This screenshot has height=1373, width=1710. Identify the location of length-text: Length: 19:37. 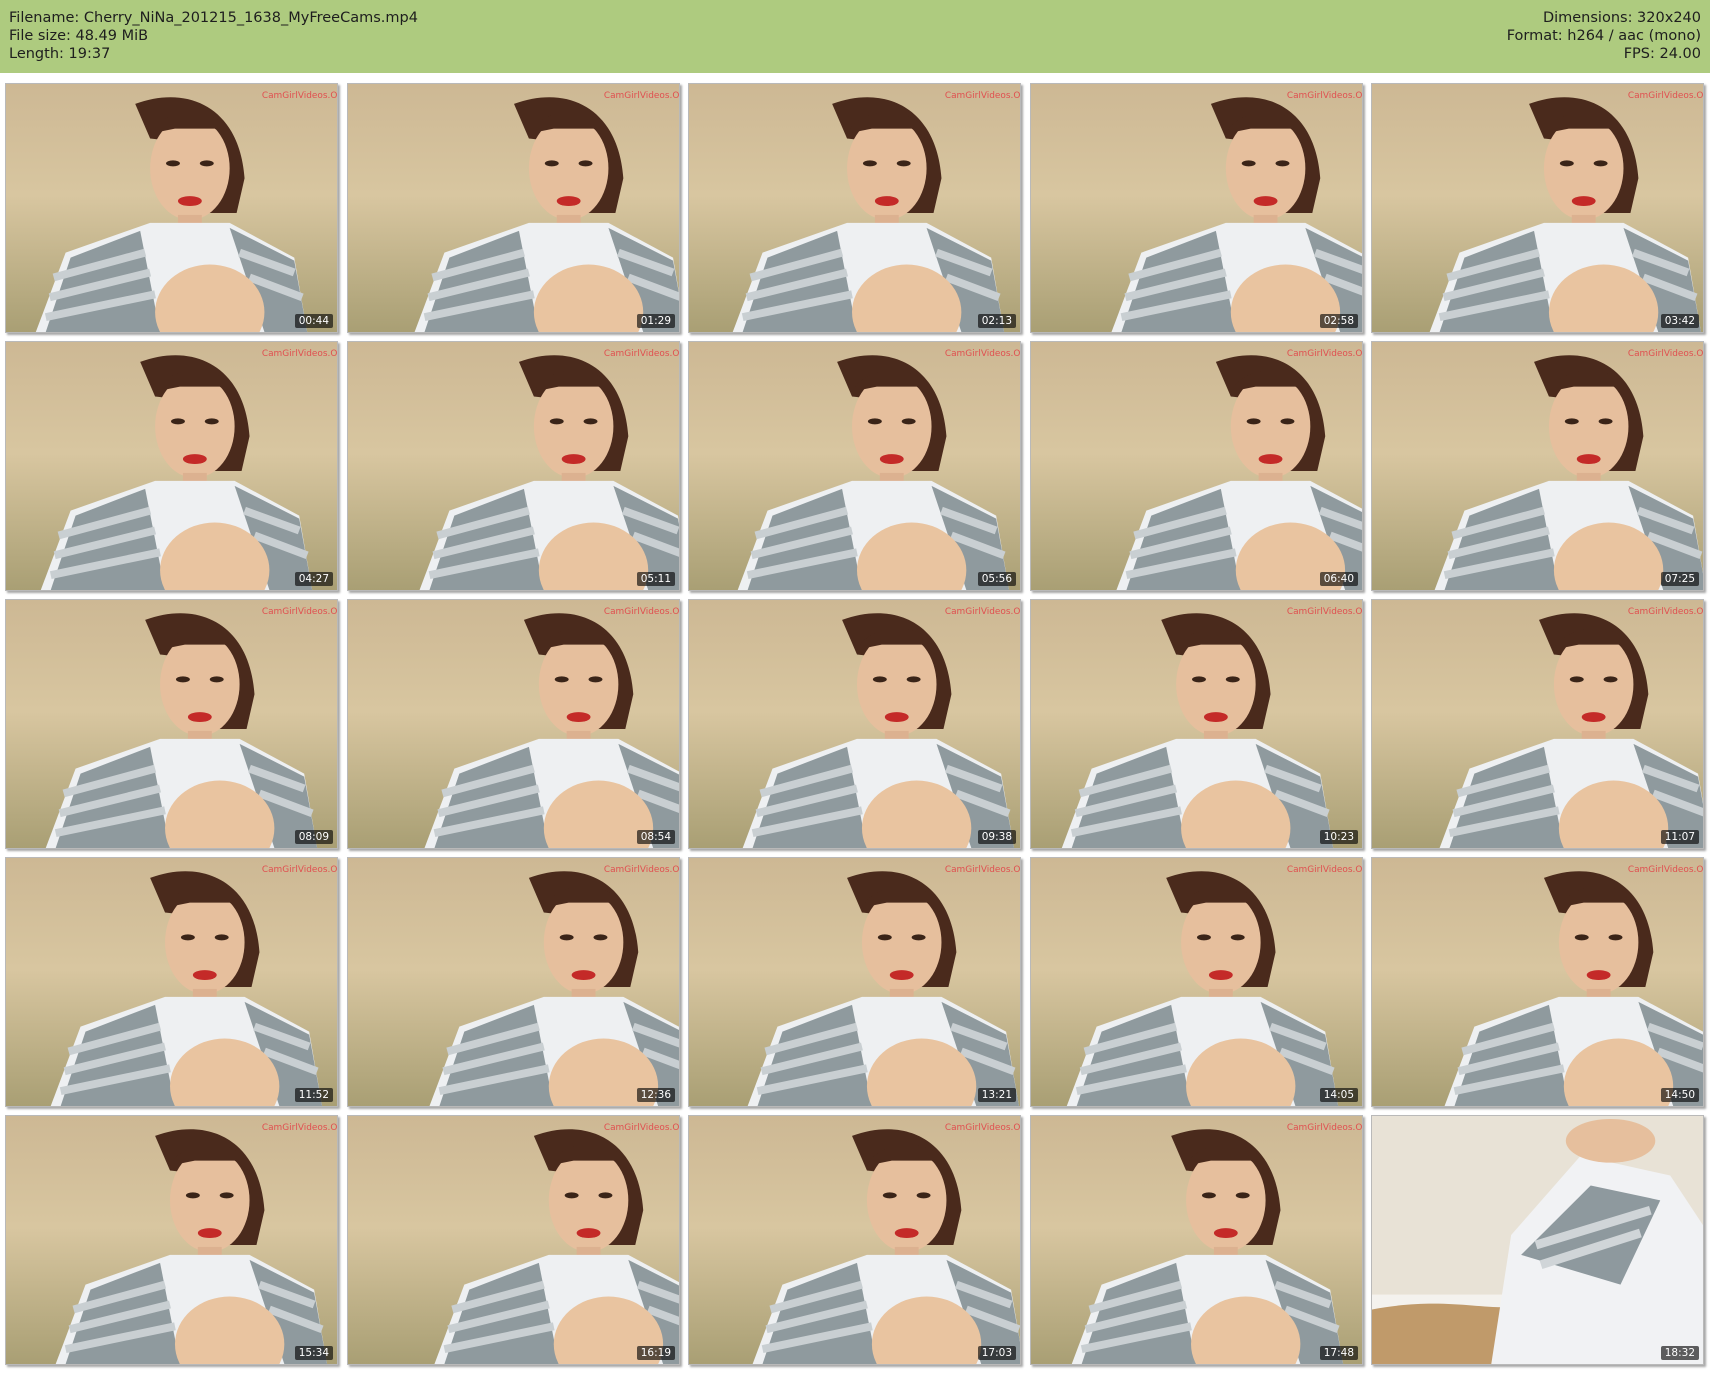
(60, 54).